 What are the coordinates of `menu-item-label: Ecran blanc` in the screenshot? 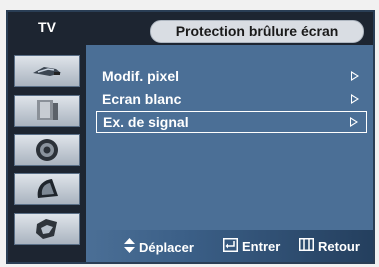 It's located at (142, 99).